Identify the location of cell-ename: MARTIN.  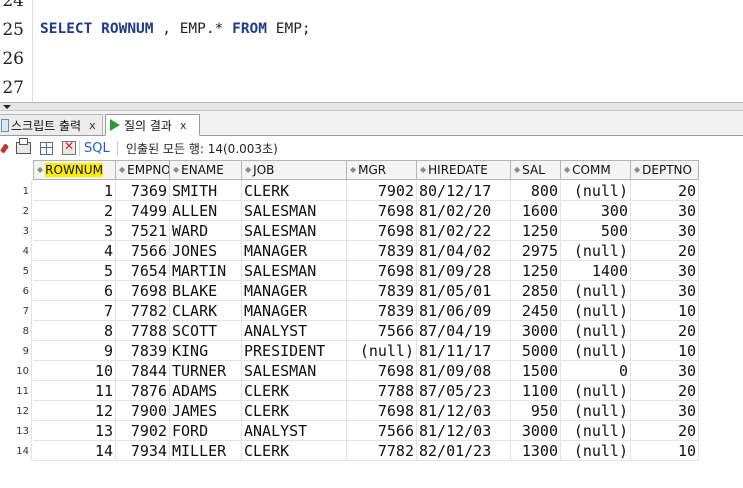
(206, 271).